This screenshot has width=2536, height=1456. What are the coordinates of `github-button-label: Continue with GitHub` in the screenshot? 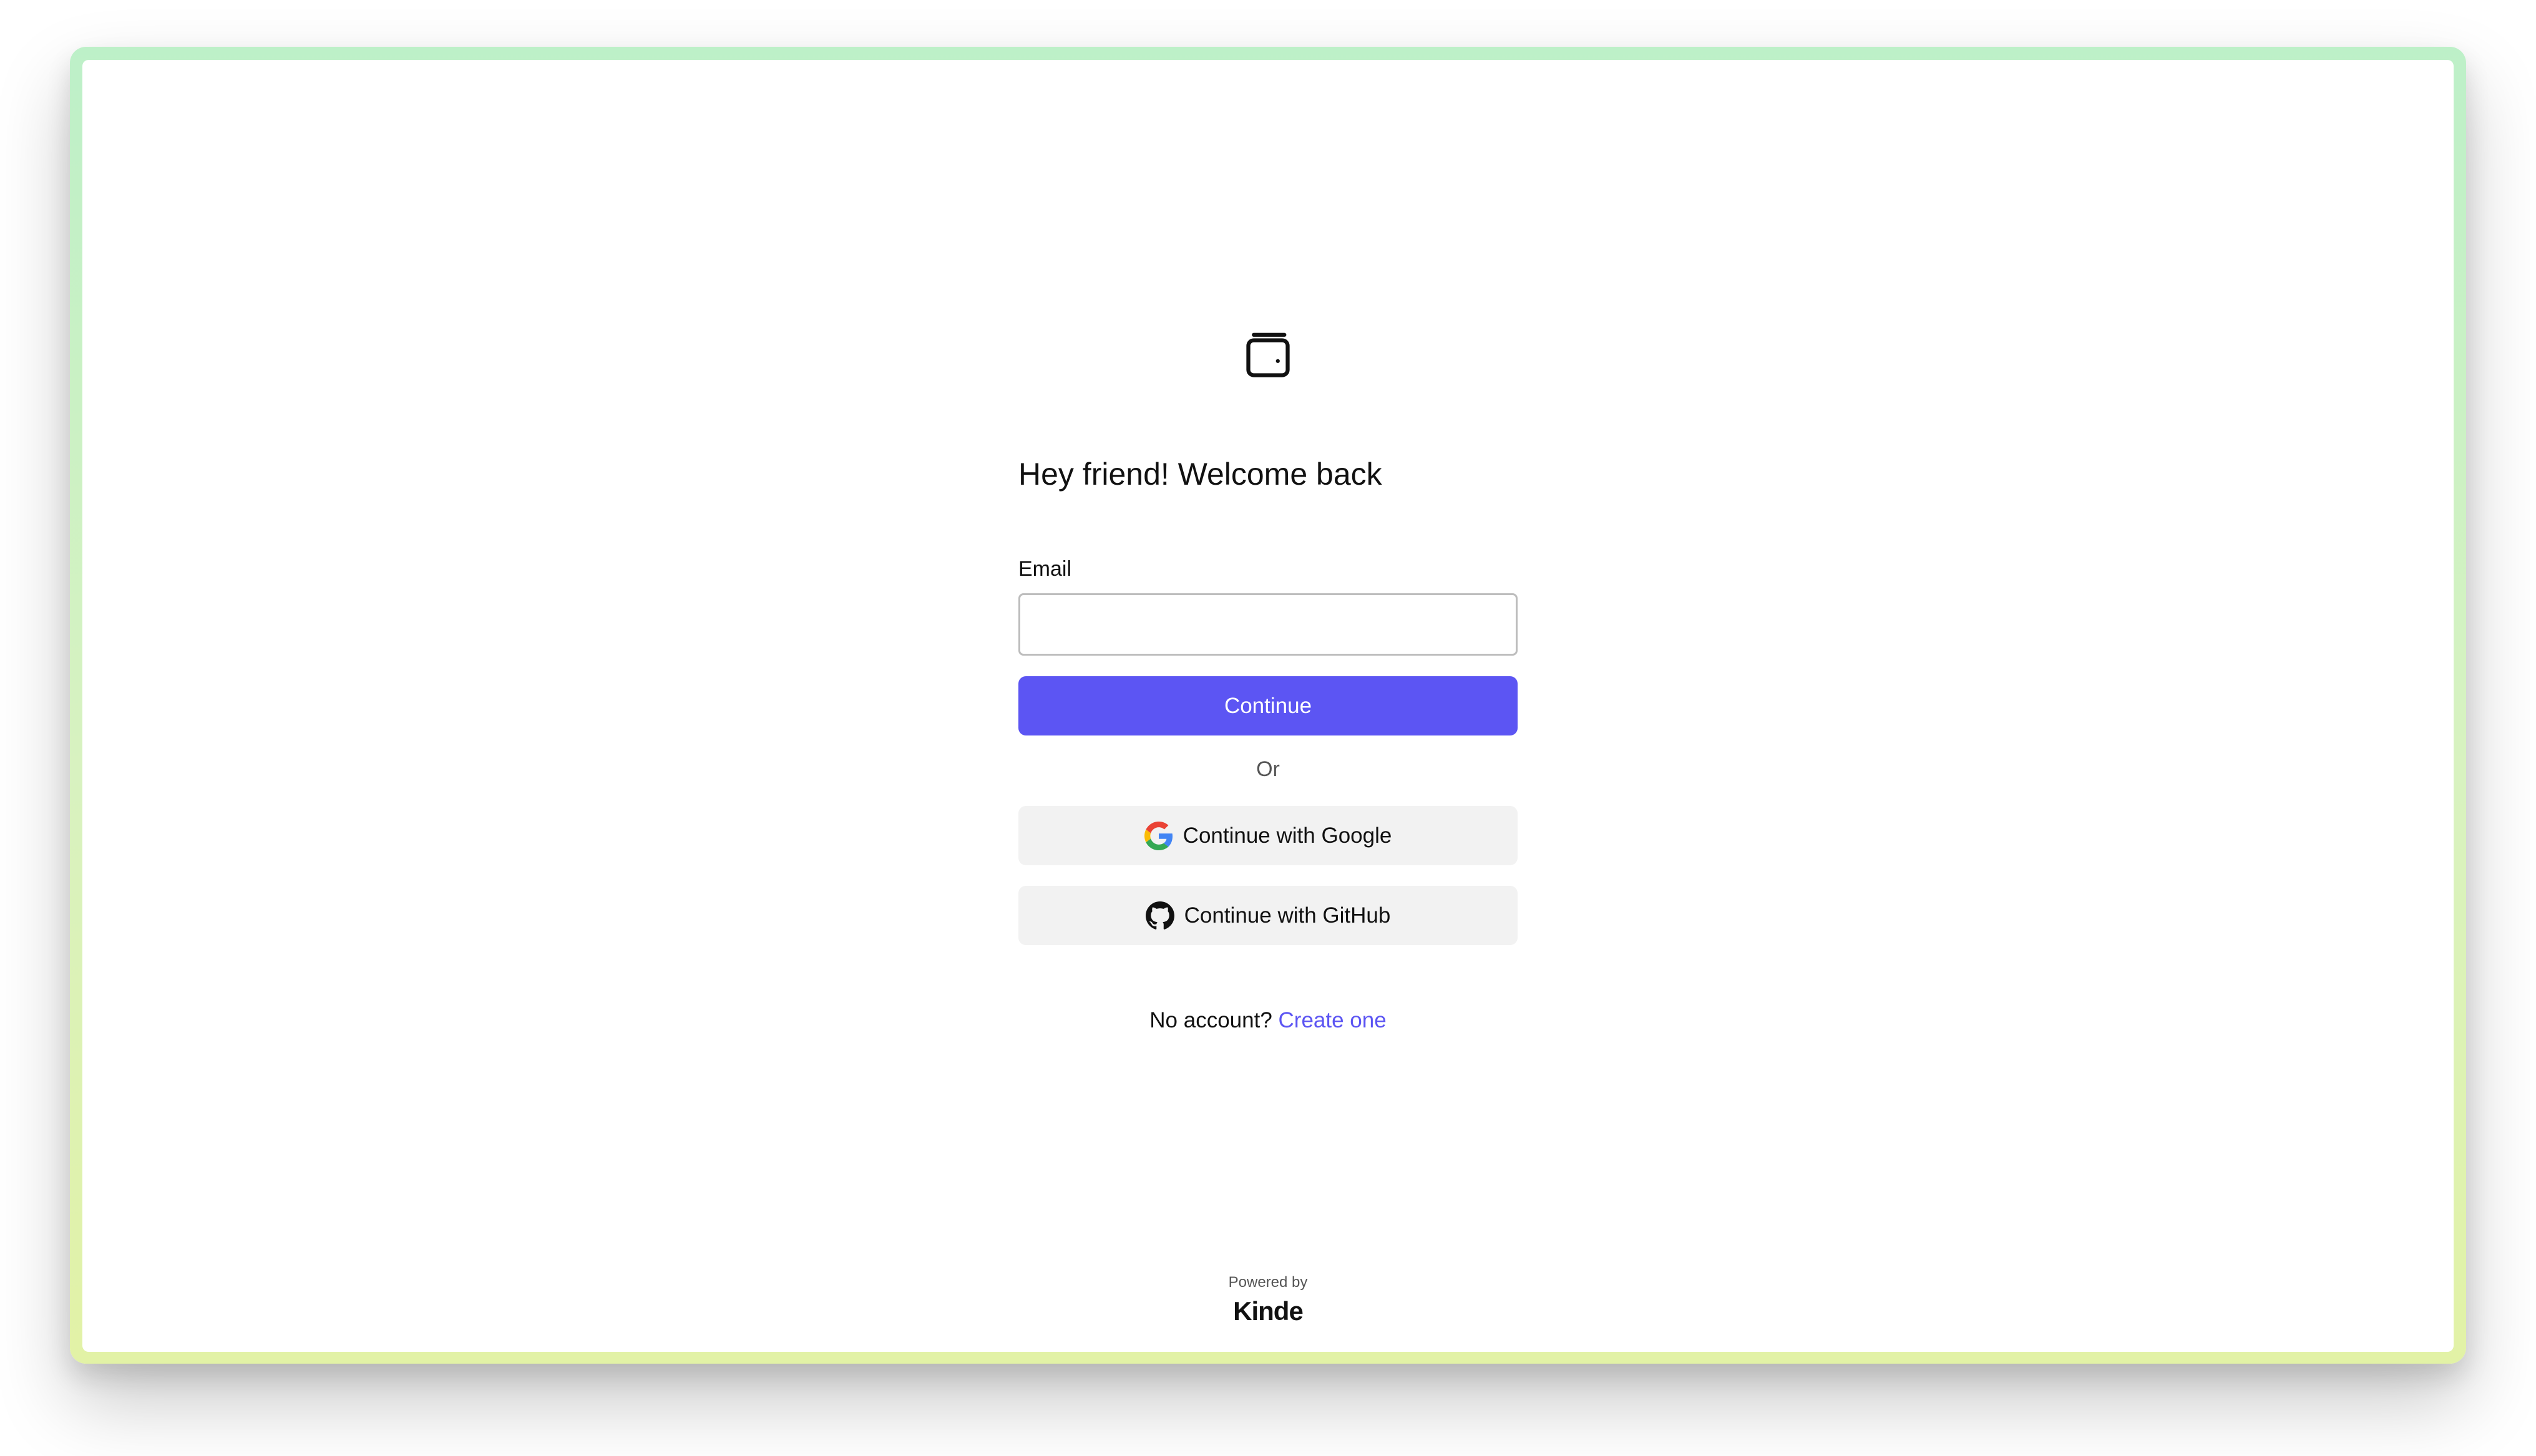 It's located at (1287, 916).